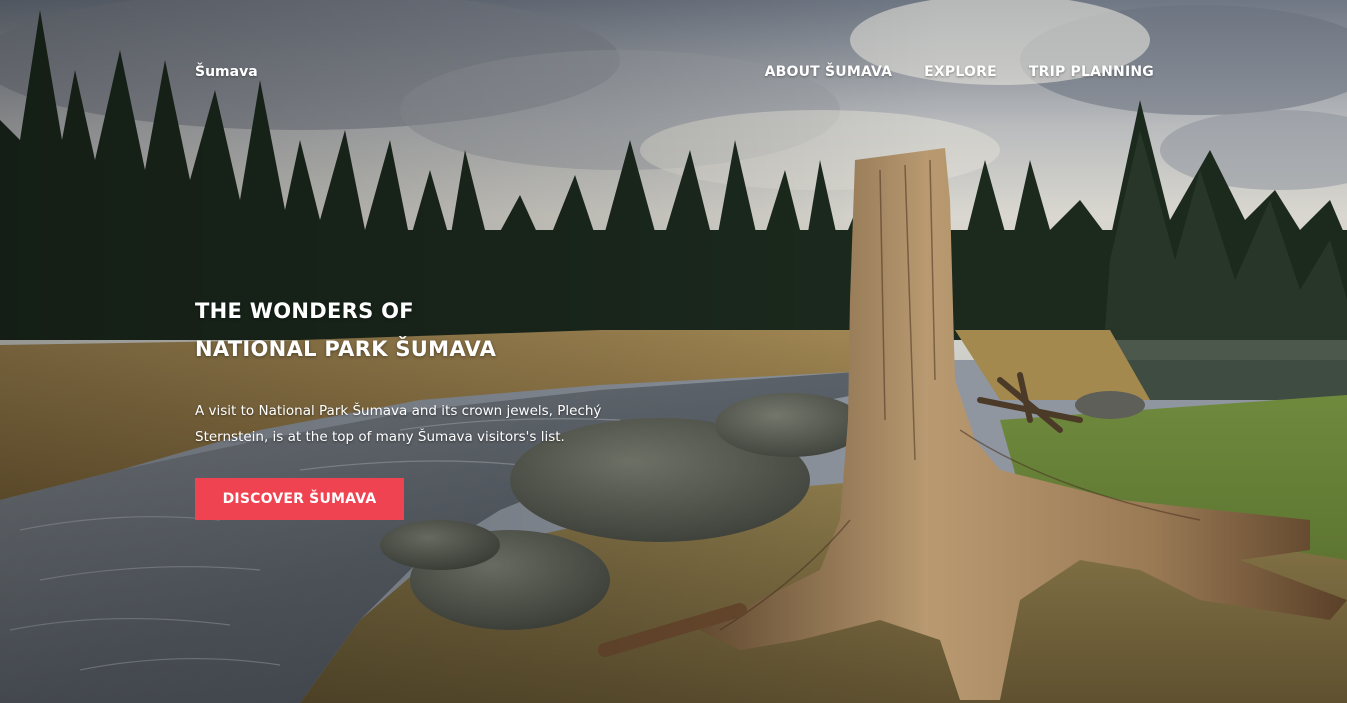  Describe the element at coordinates (304, 311) in the screenshot. I see `hero-title-line-1: THE WONDERS OF` at that location.